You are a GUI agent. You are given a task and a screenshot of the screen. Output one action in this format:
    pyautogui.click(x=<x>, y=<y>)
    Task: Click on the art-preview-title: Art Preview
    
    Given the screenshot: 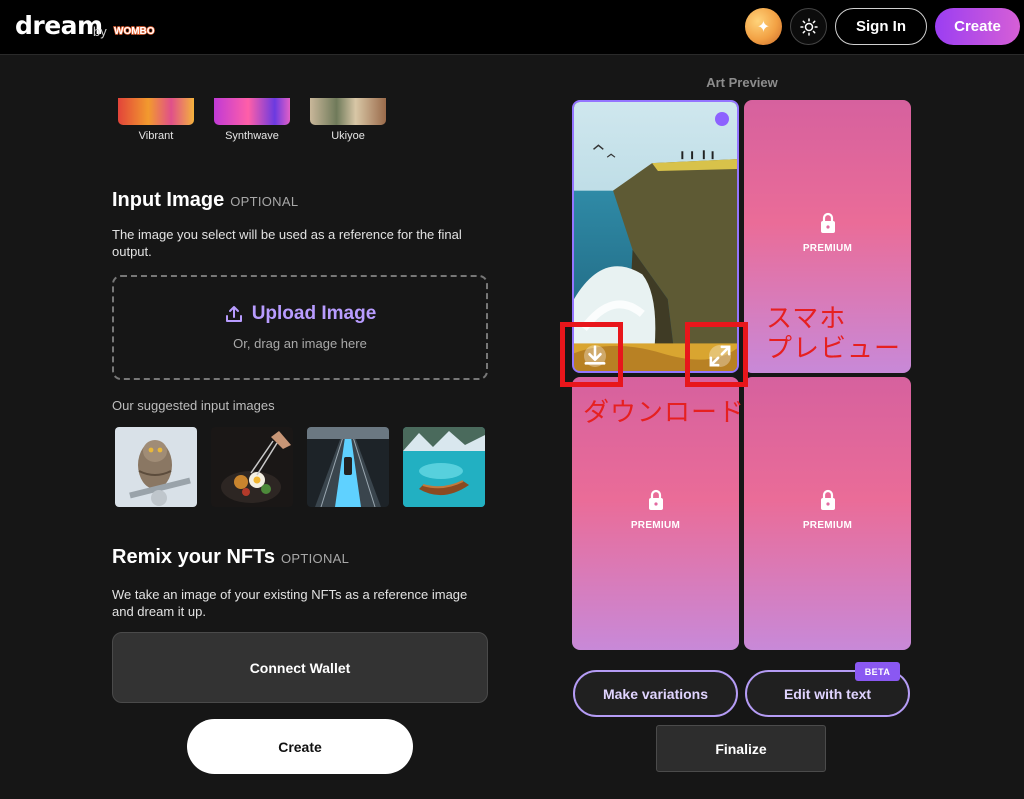 What is the action you would take?
    pyautogui.click(x=742, y=82)
    